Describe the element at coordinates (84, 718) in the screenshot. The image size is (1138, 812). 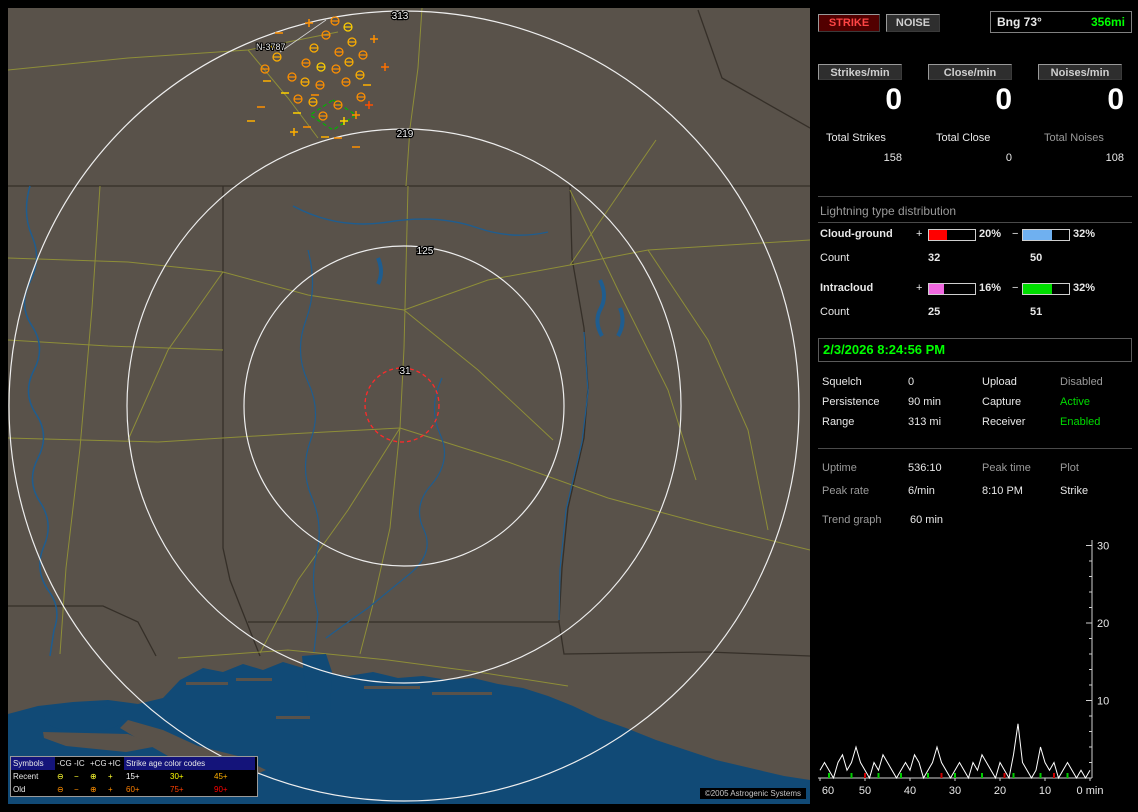
I see `lake` at that location.